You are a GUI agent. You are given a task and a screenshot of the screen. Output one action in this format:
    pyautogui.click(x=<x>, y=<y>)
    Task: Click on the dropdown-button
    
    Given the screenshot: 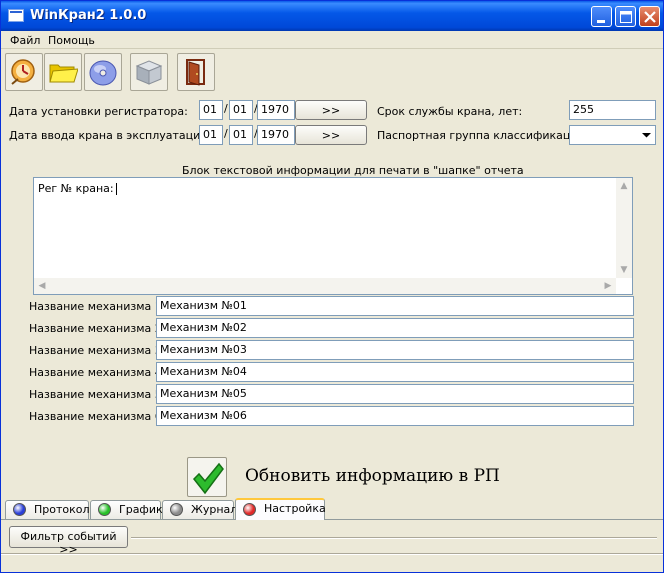 What is the action you would take?
    pyautogui.click(x=646, y=135)
    